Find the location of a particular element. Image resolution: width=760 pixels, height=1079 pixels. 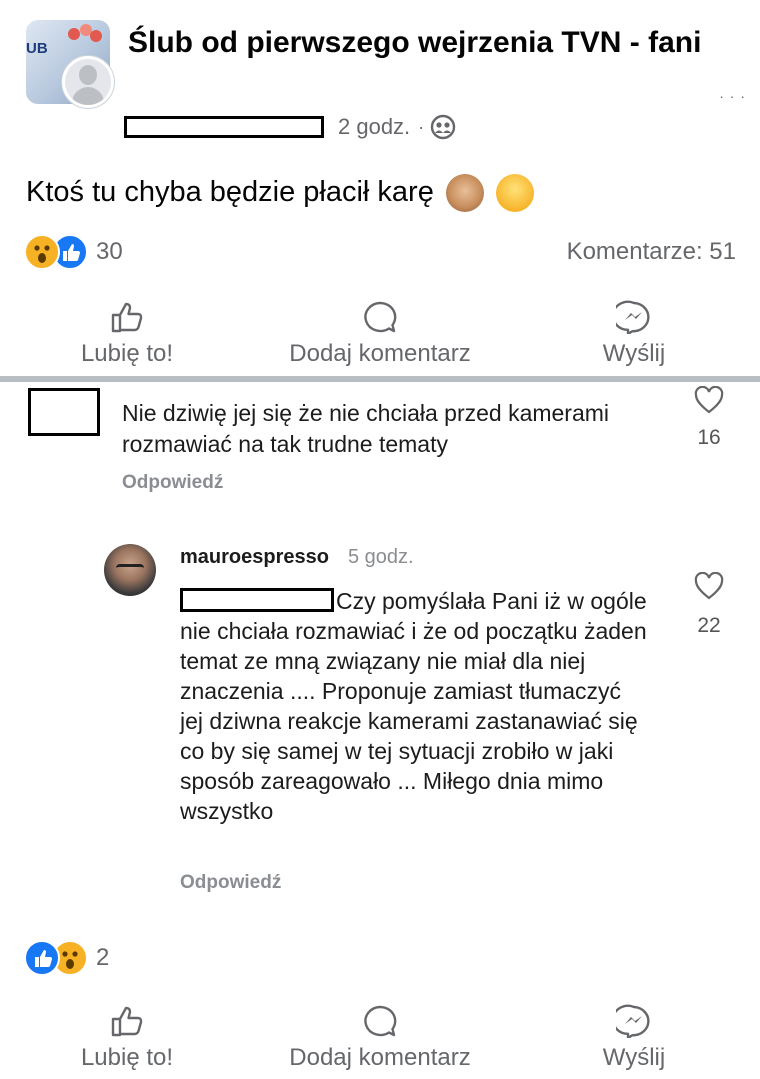

bottom-action-bar: Lubię to! Dodaj komentarz Wyślij is located at coordinates (380, 1041).